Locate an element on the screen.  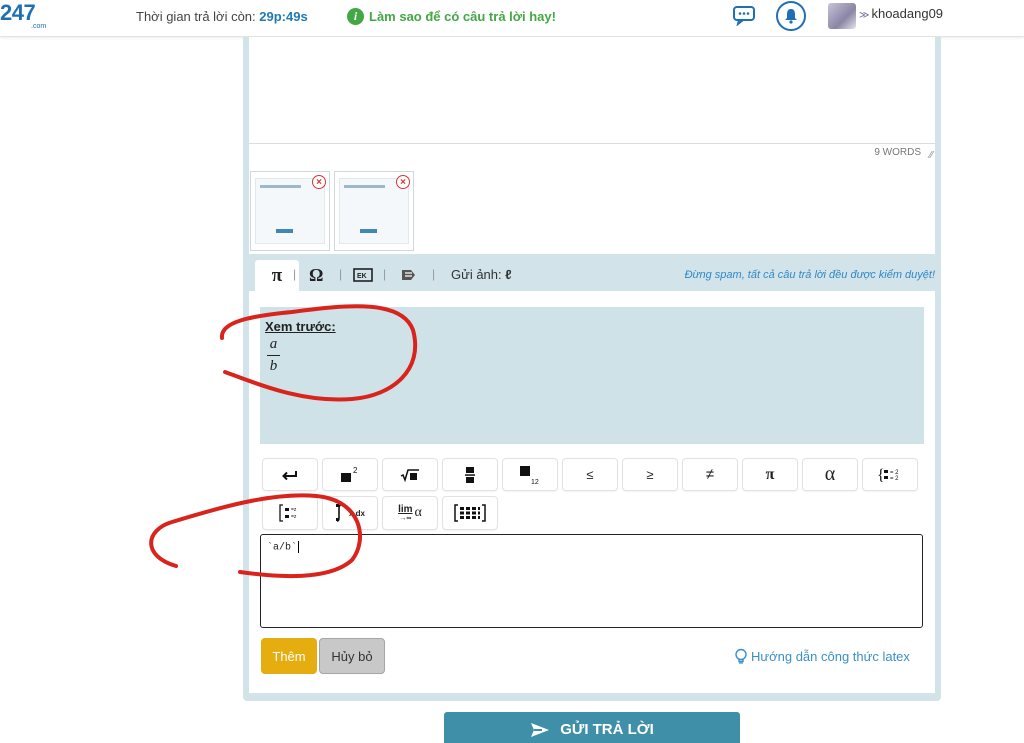
send-icon is located at coordinates (540, 730).